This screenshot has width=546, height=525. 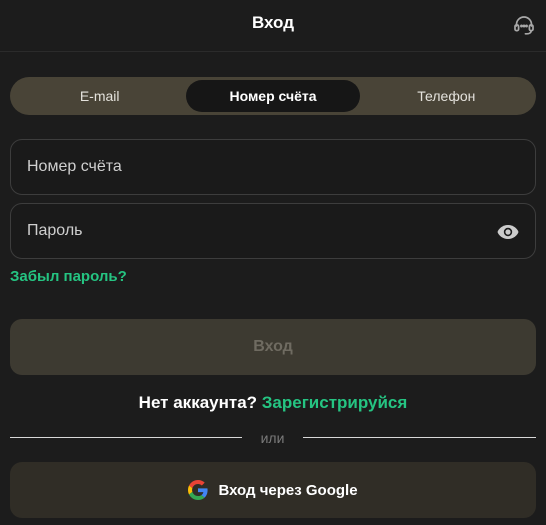 I want to click on password-field, so click(x=273, y=231).